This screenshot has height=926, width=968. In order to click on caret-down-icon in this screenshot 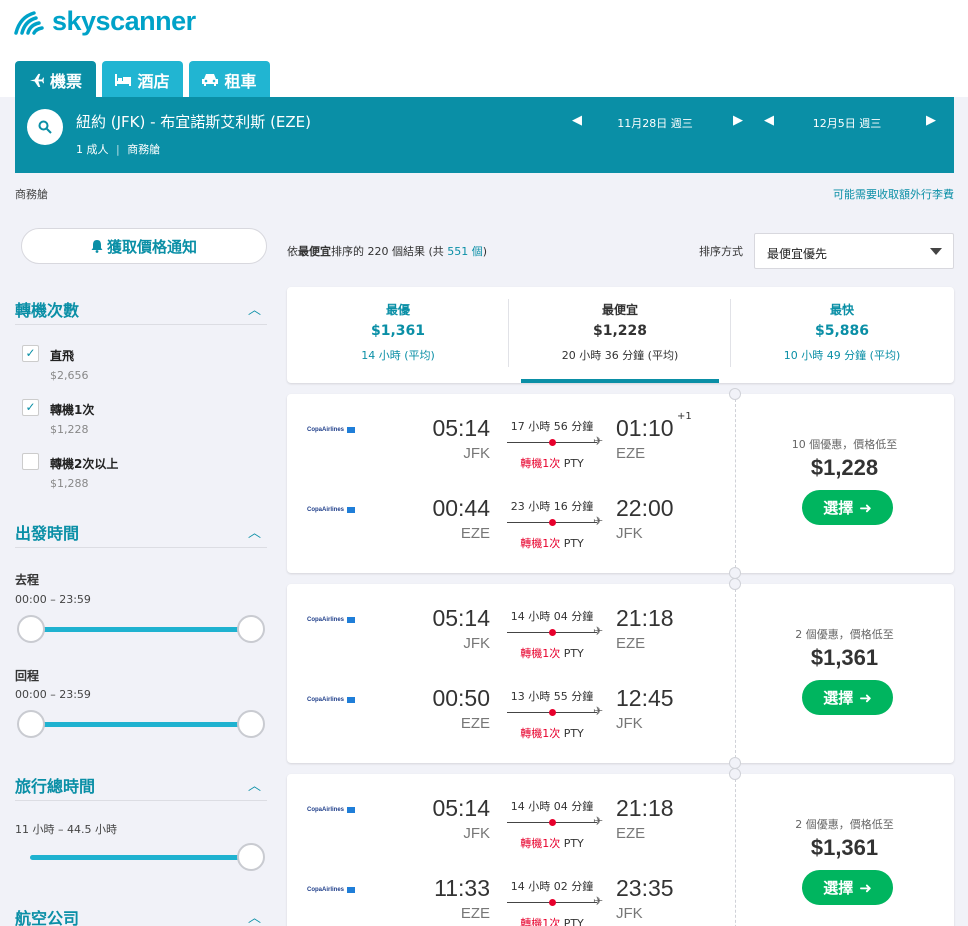, I will do `click(936, 251)`.